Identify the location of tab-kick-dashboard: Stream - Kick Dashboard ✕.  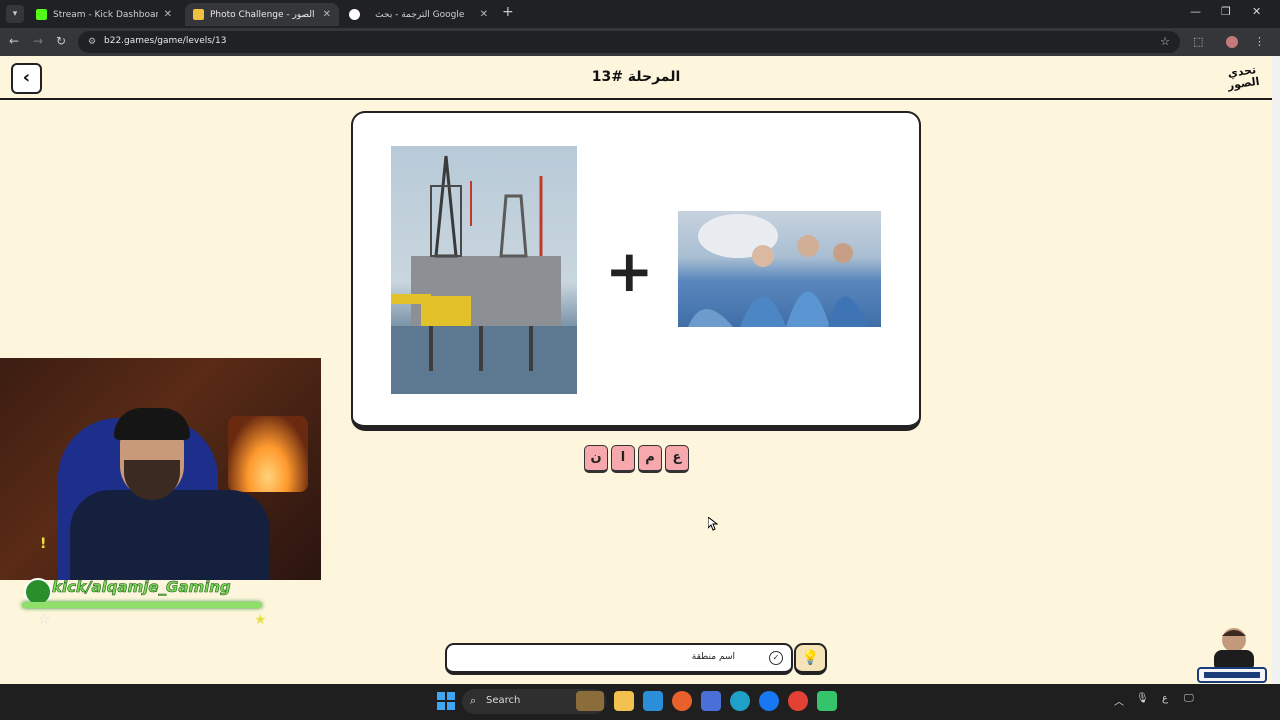
(104, 14).